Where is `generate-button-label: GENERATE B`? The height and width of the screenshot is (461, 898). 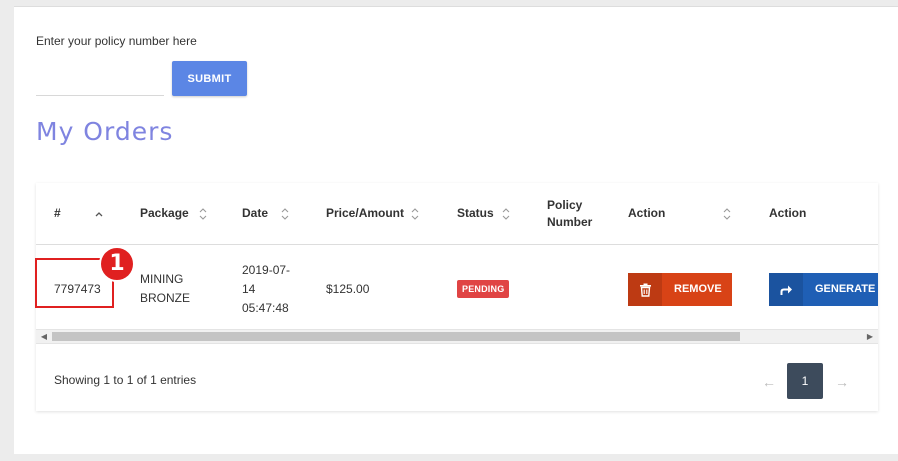 generate-button-label: GENERATE B is located at coordinates (846, 289).